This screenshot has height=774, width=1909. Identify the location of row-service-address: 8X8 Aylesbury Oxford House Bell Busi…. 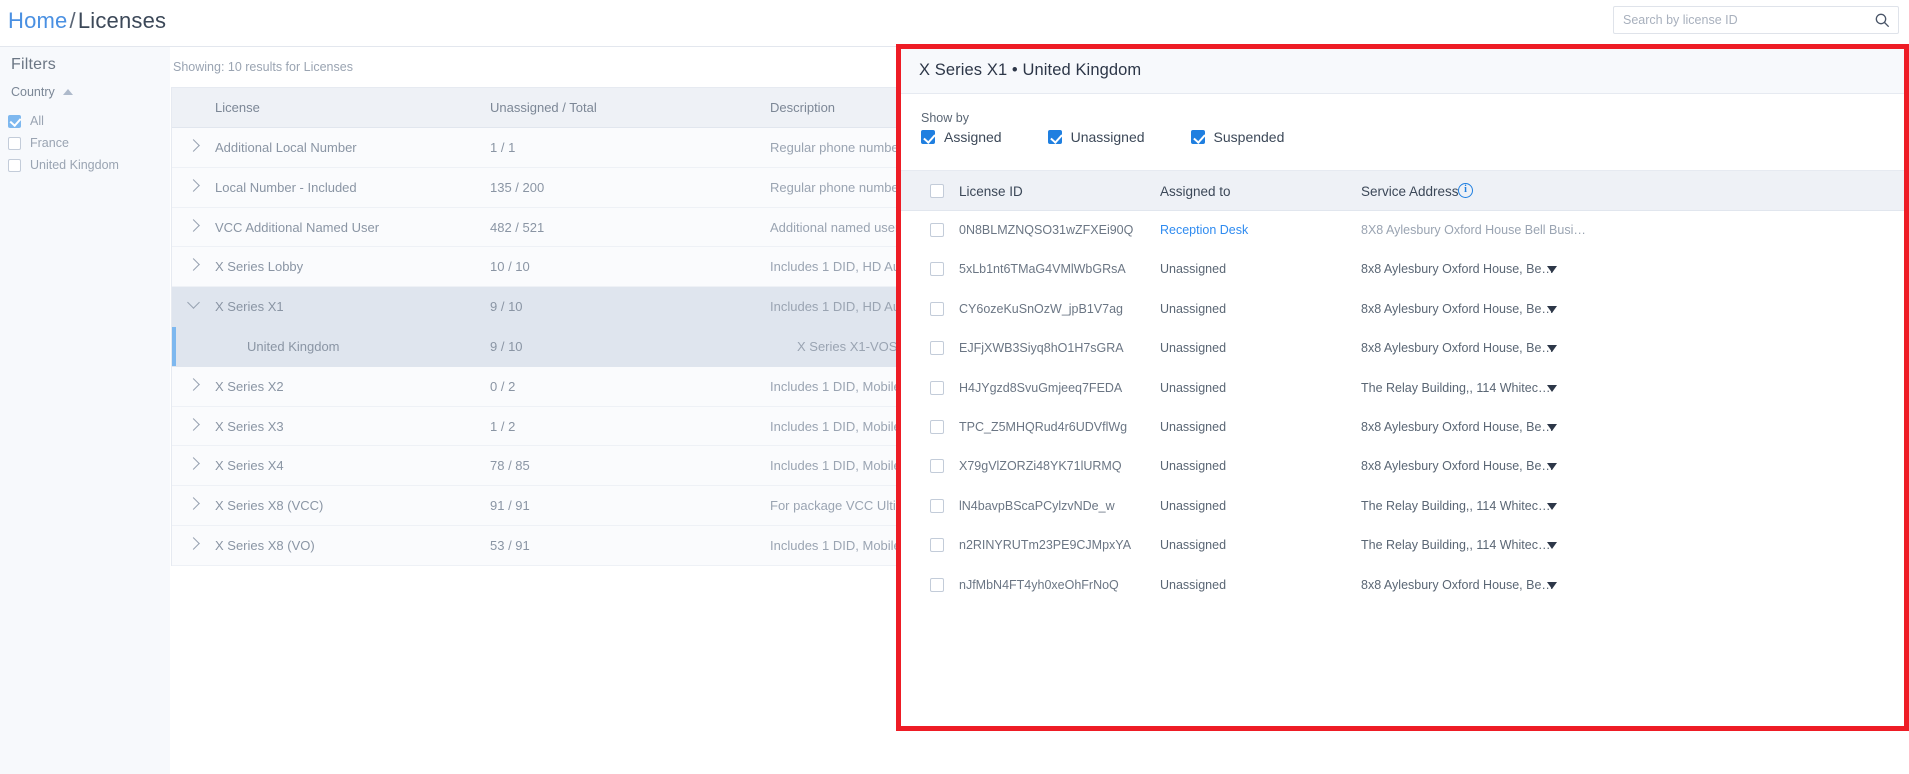
(1473, 230).